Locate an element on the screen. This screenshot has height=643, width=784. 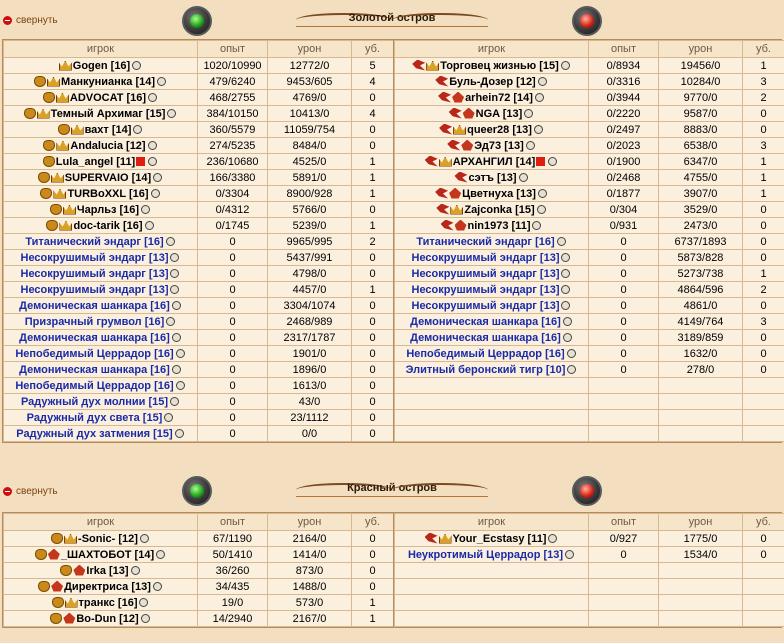
player-name: Bo-Dun [12] is located at coordinates (107, 619).